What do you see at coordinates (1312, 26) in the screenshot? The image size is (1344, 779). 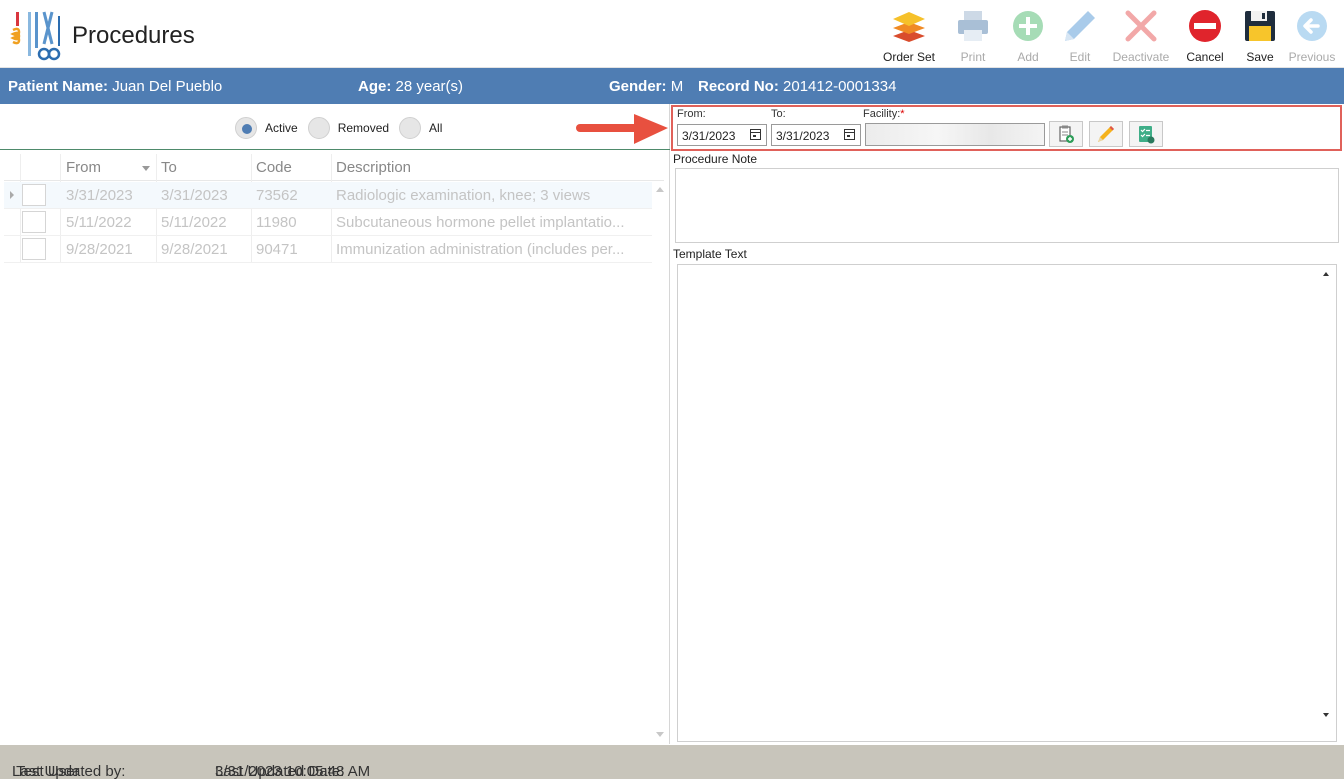 I see `arrow-left-circle-icon` at bounding box center [1312, 26].